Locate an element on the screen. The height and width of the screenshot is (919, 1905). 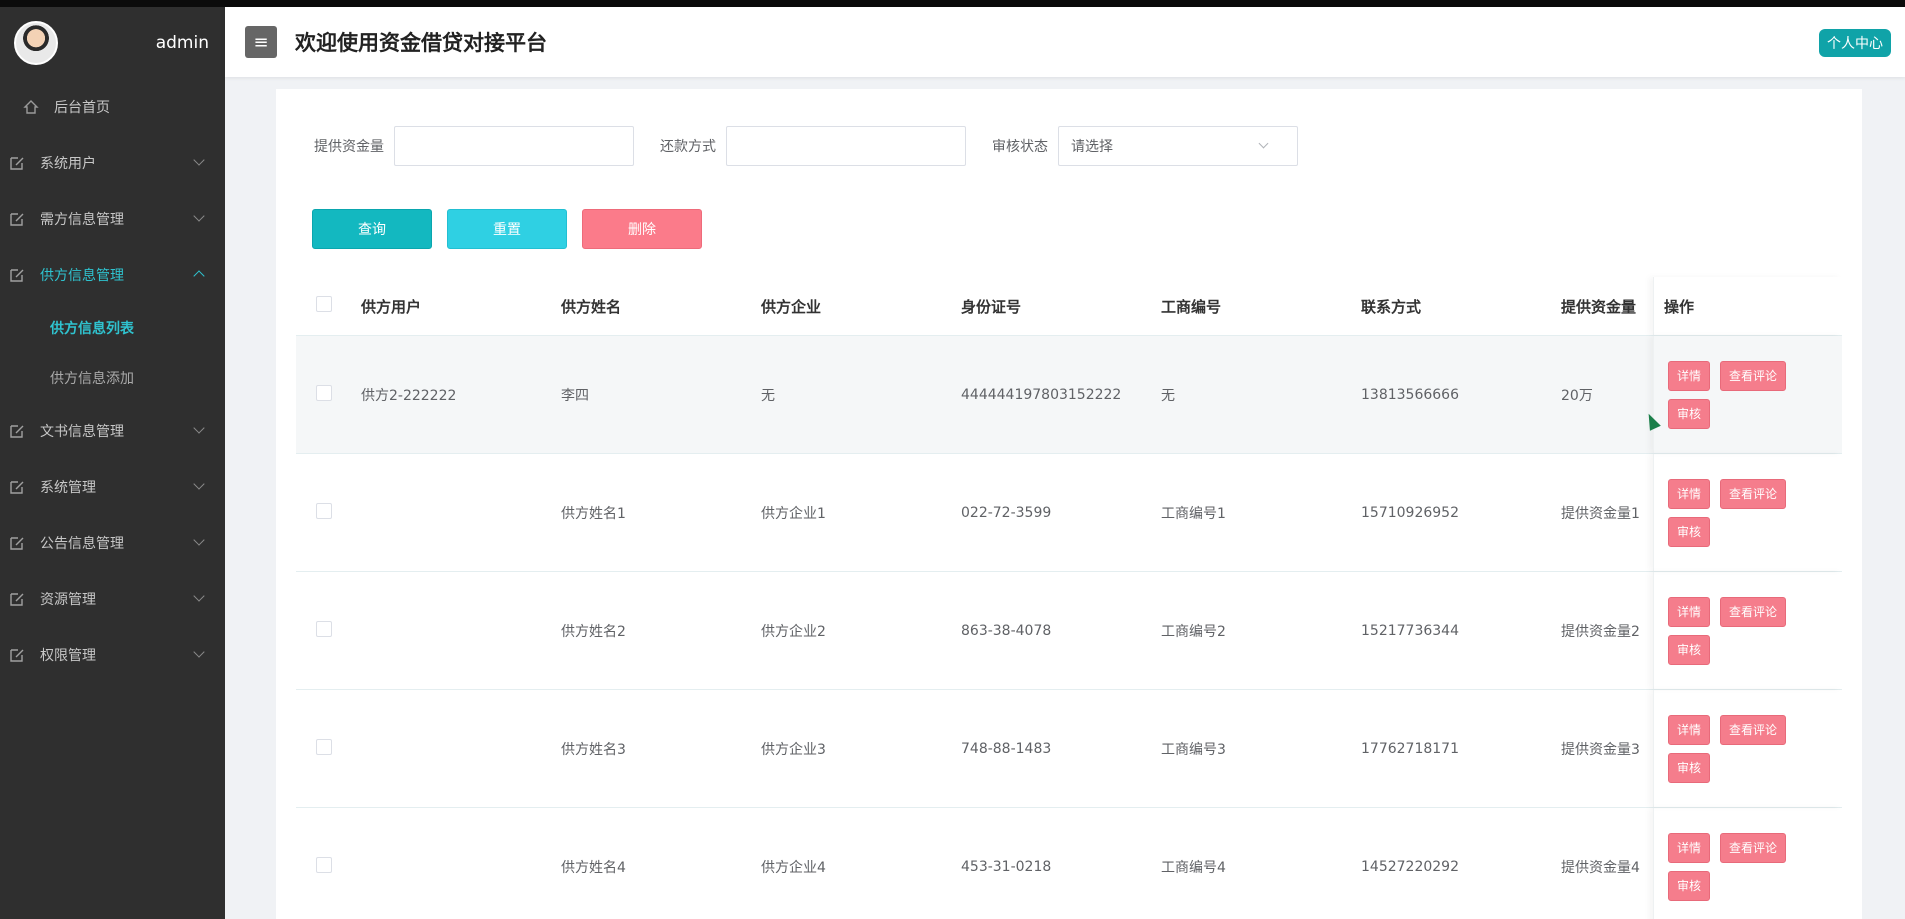
amount-filter-label: 提供资金量 is located at coordinates (349, 147).